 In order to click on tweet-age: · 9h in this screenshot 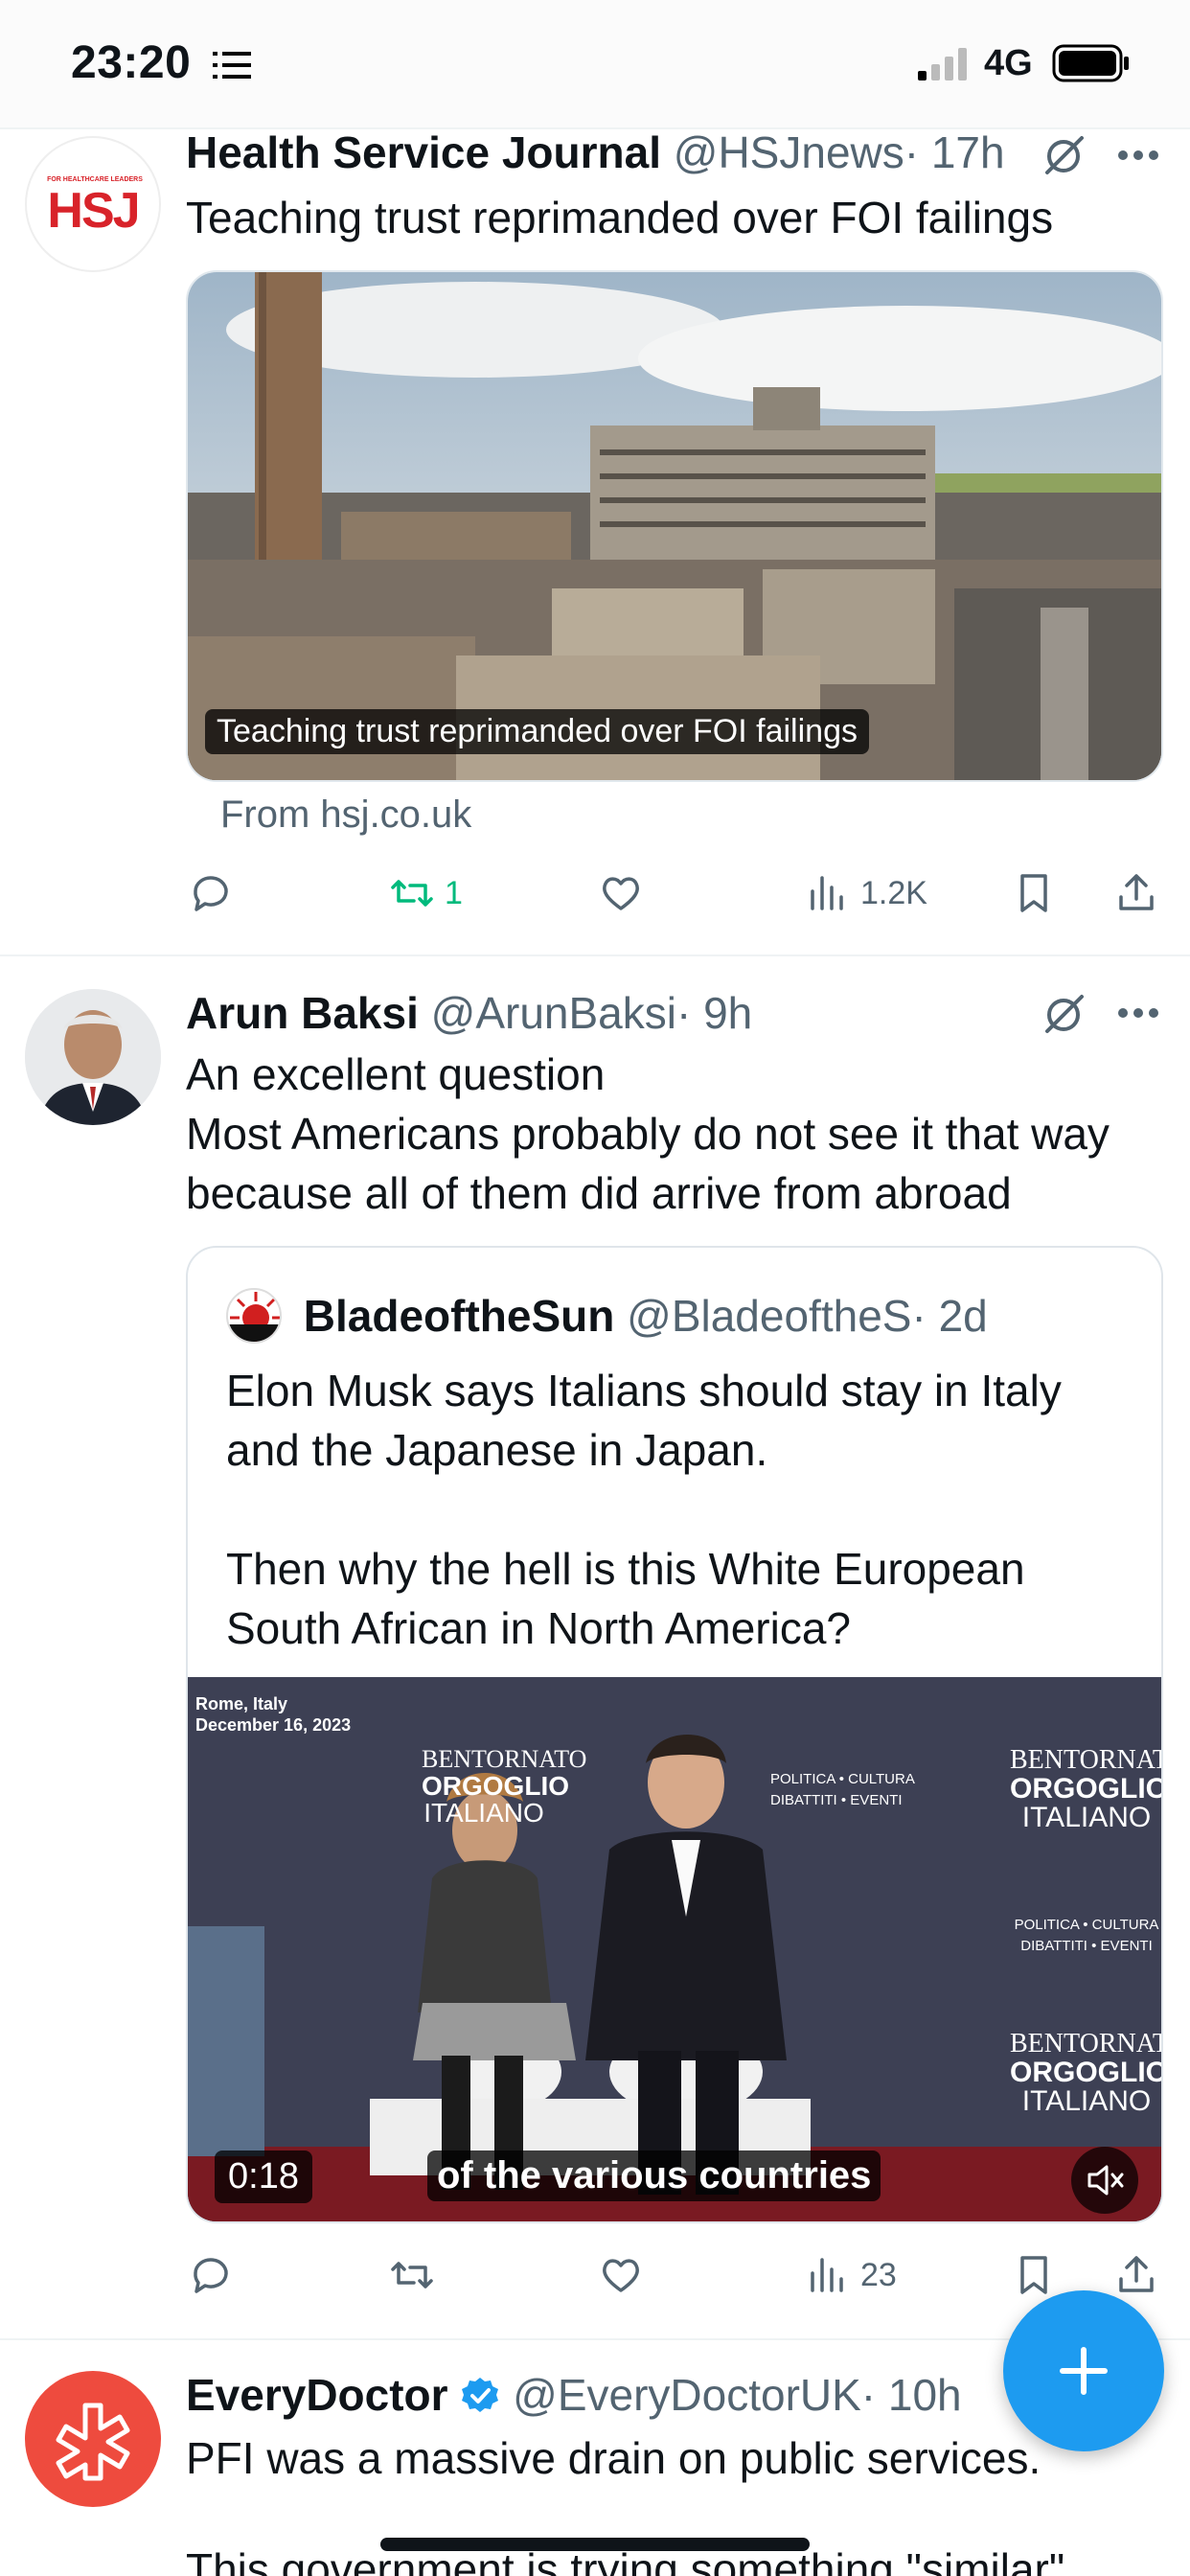, I will do `click(715, 1013)`.